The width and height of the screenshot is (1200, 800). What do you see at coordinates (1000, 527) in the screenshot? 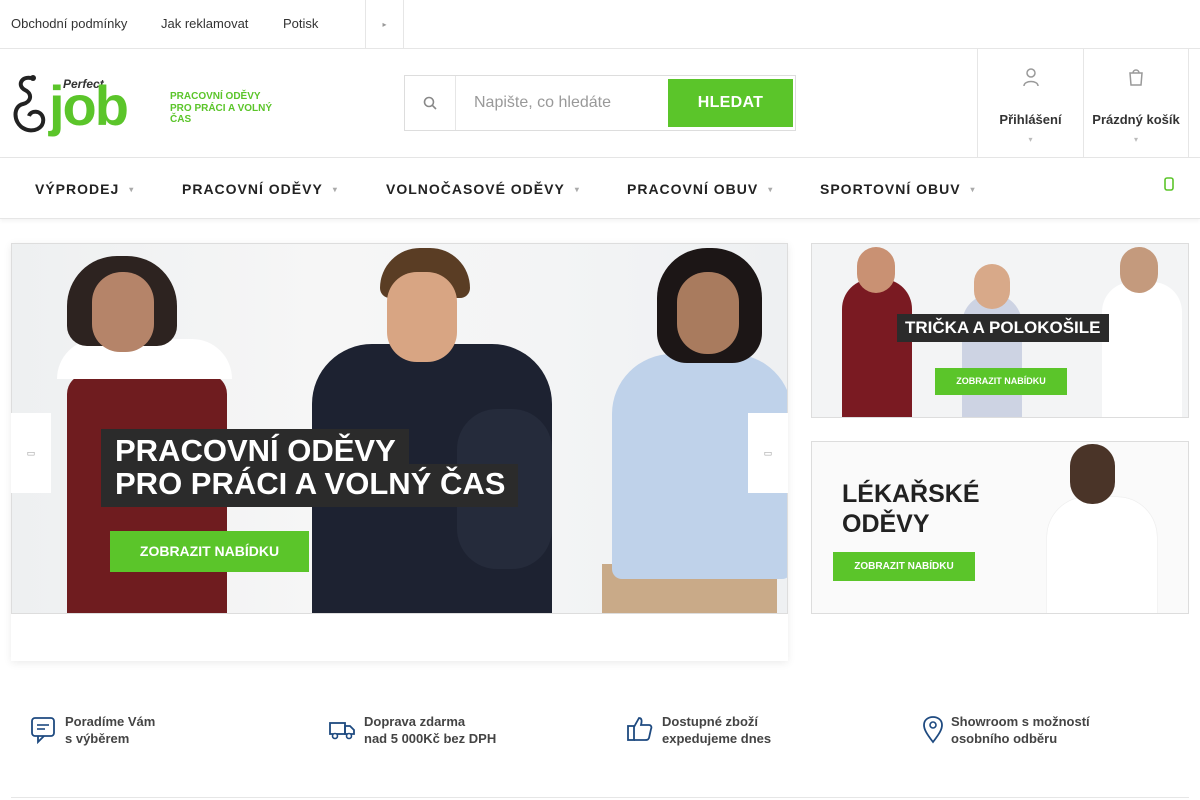
I see `banner-lekarske-odevy: LÉKAŘSKÉ ODĚVY ZOBRAZIT NABÍDKU` at bounding box center [1000, 527].